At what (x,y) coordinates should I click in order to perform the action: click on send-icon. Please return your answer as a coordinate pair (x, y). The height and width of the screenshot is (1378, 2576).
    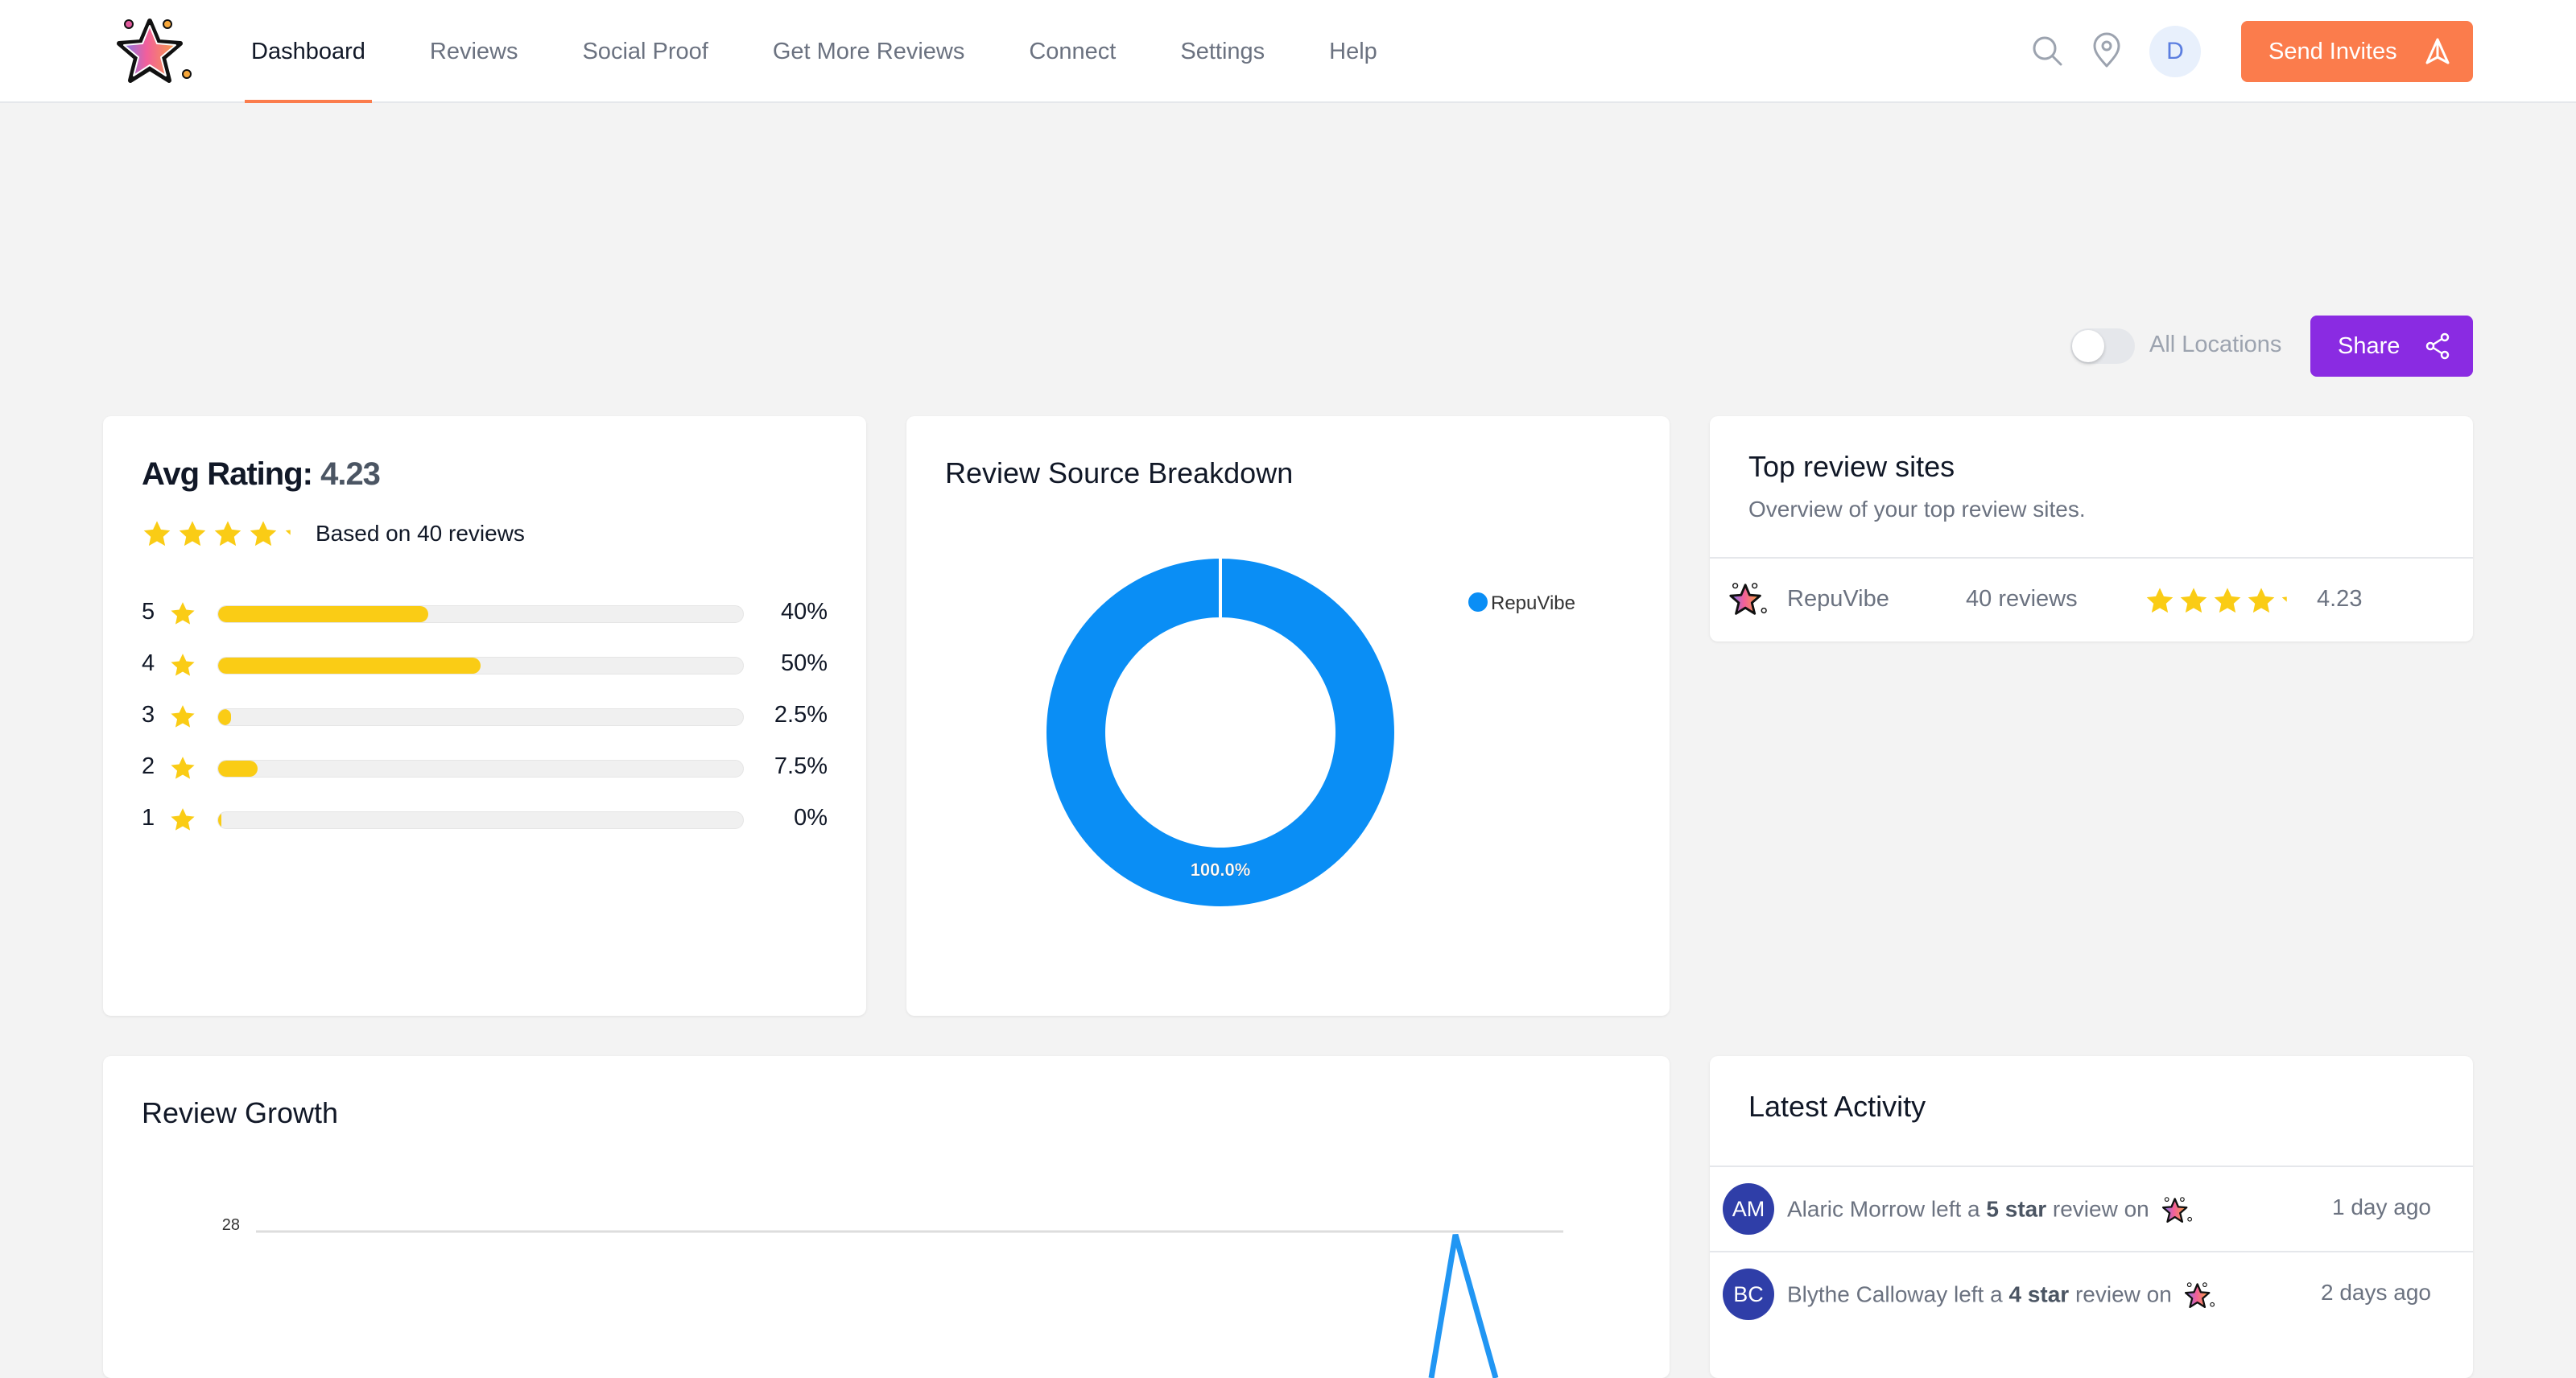
    Looking at the image, I should click on (2437, 51).